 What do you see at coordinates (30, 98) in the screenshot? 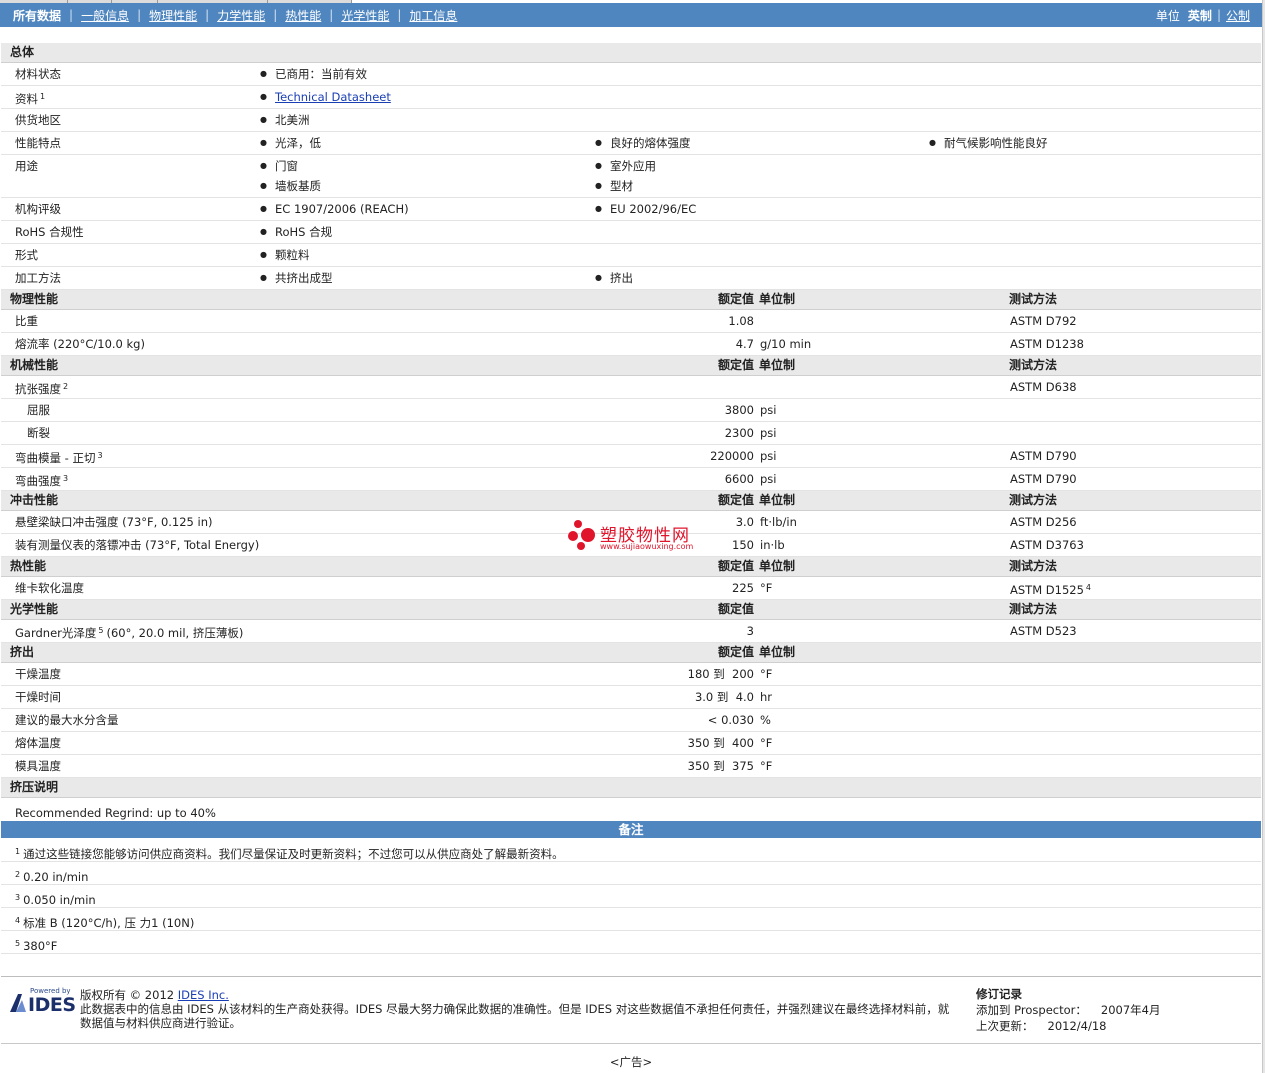
I see `general-row-label: 资料 1` at bounding box center [30, 98].